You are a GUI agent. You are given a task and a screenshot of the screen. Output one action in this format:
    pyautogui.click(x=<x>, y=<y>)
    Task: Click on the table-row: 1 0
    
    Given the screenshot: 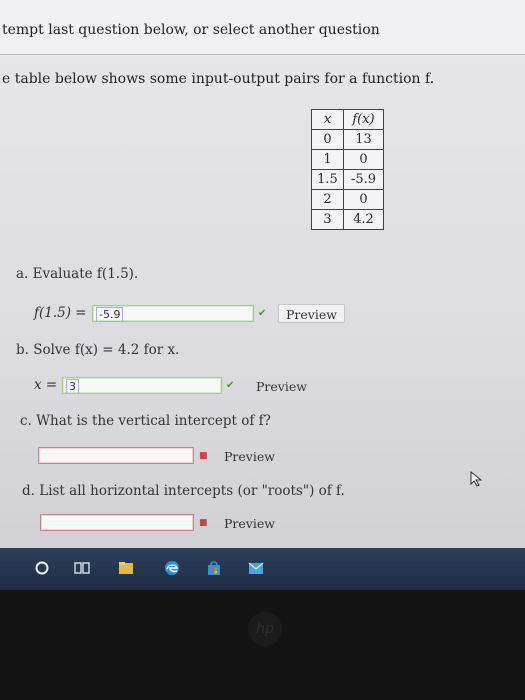 What is the action you would take?
    pyautogui.click(x=347, y=159)
    